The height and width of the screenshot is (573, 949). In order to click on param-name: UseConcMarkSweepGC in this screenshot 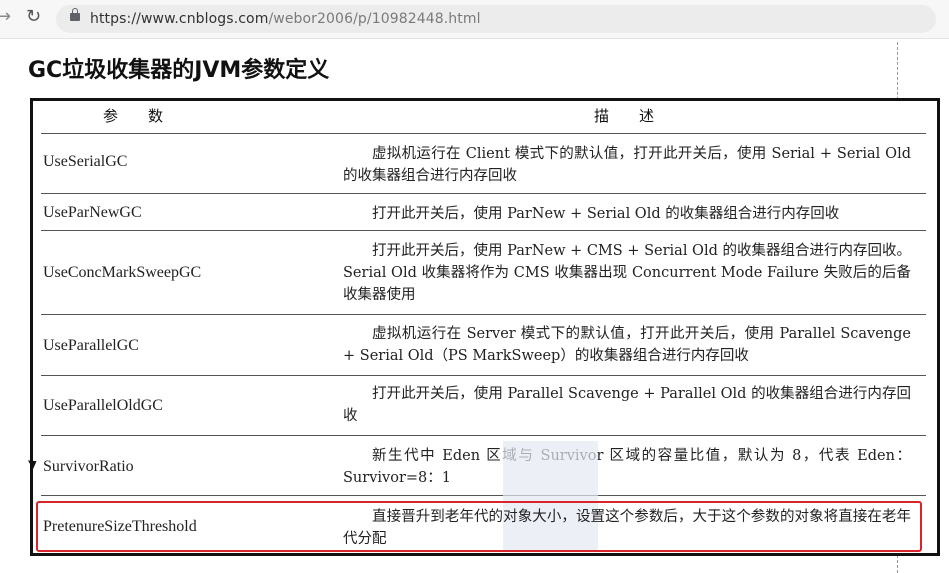, I will do `click(122, 272)`.